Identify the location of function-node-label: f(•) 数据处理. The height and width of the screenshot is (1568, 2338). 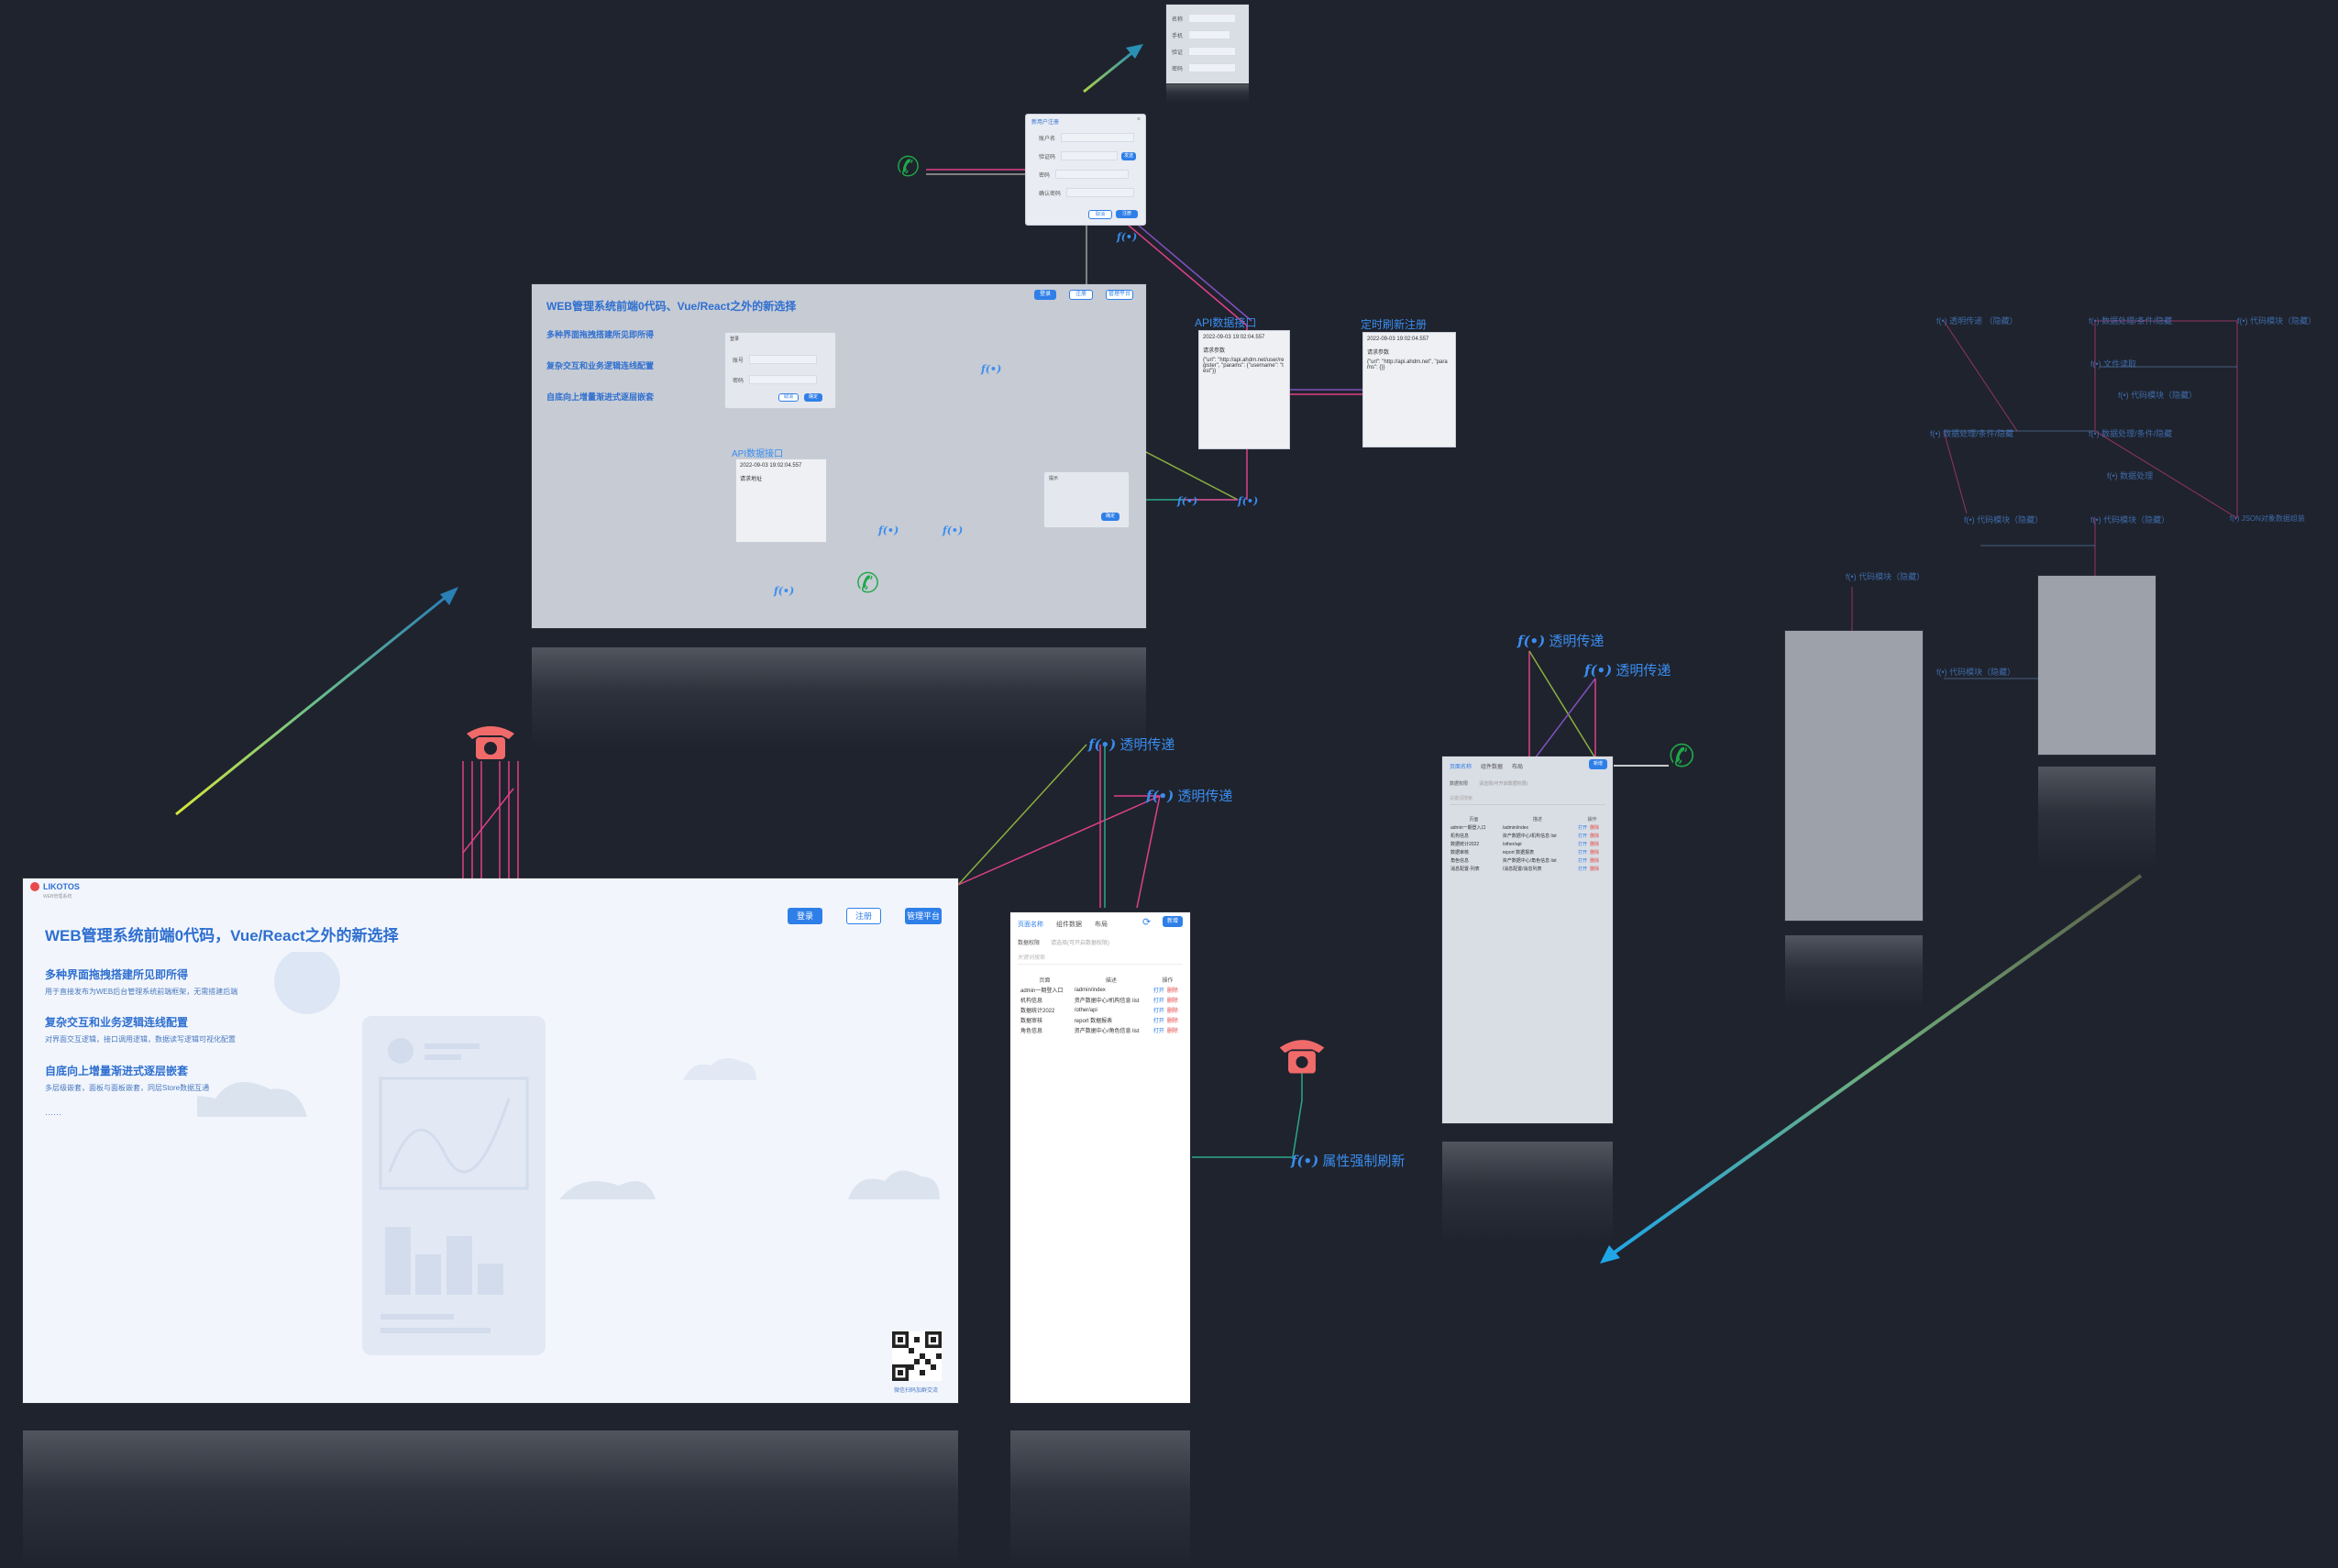
(2130, 475).